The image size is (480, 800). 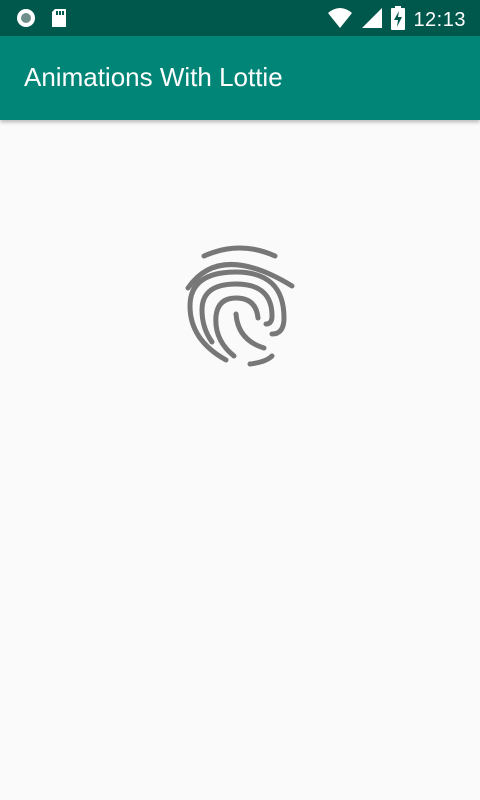 What do you see at coordinates (439, 20) in the screenshot?
I see `status-time: 12:13` at bounding box center [439, 20].